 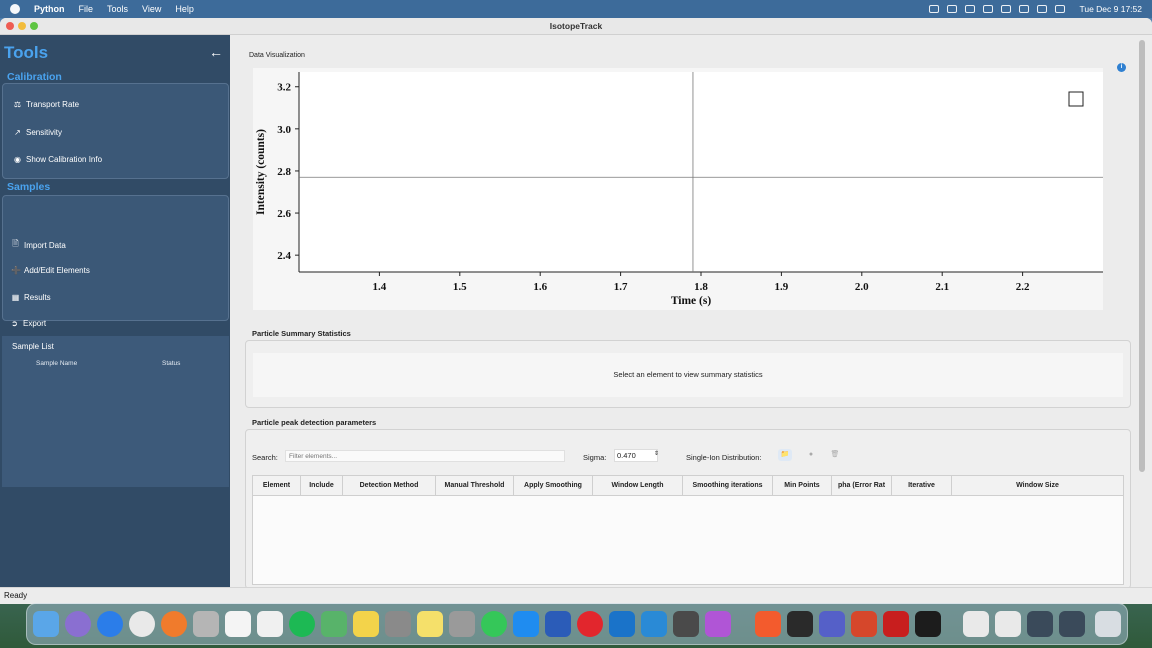 I want to click on column-element: Element, so click(x=277, y=486).